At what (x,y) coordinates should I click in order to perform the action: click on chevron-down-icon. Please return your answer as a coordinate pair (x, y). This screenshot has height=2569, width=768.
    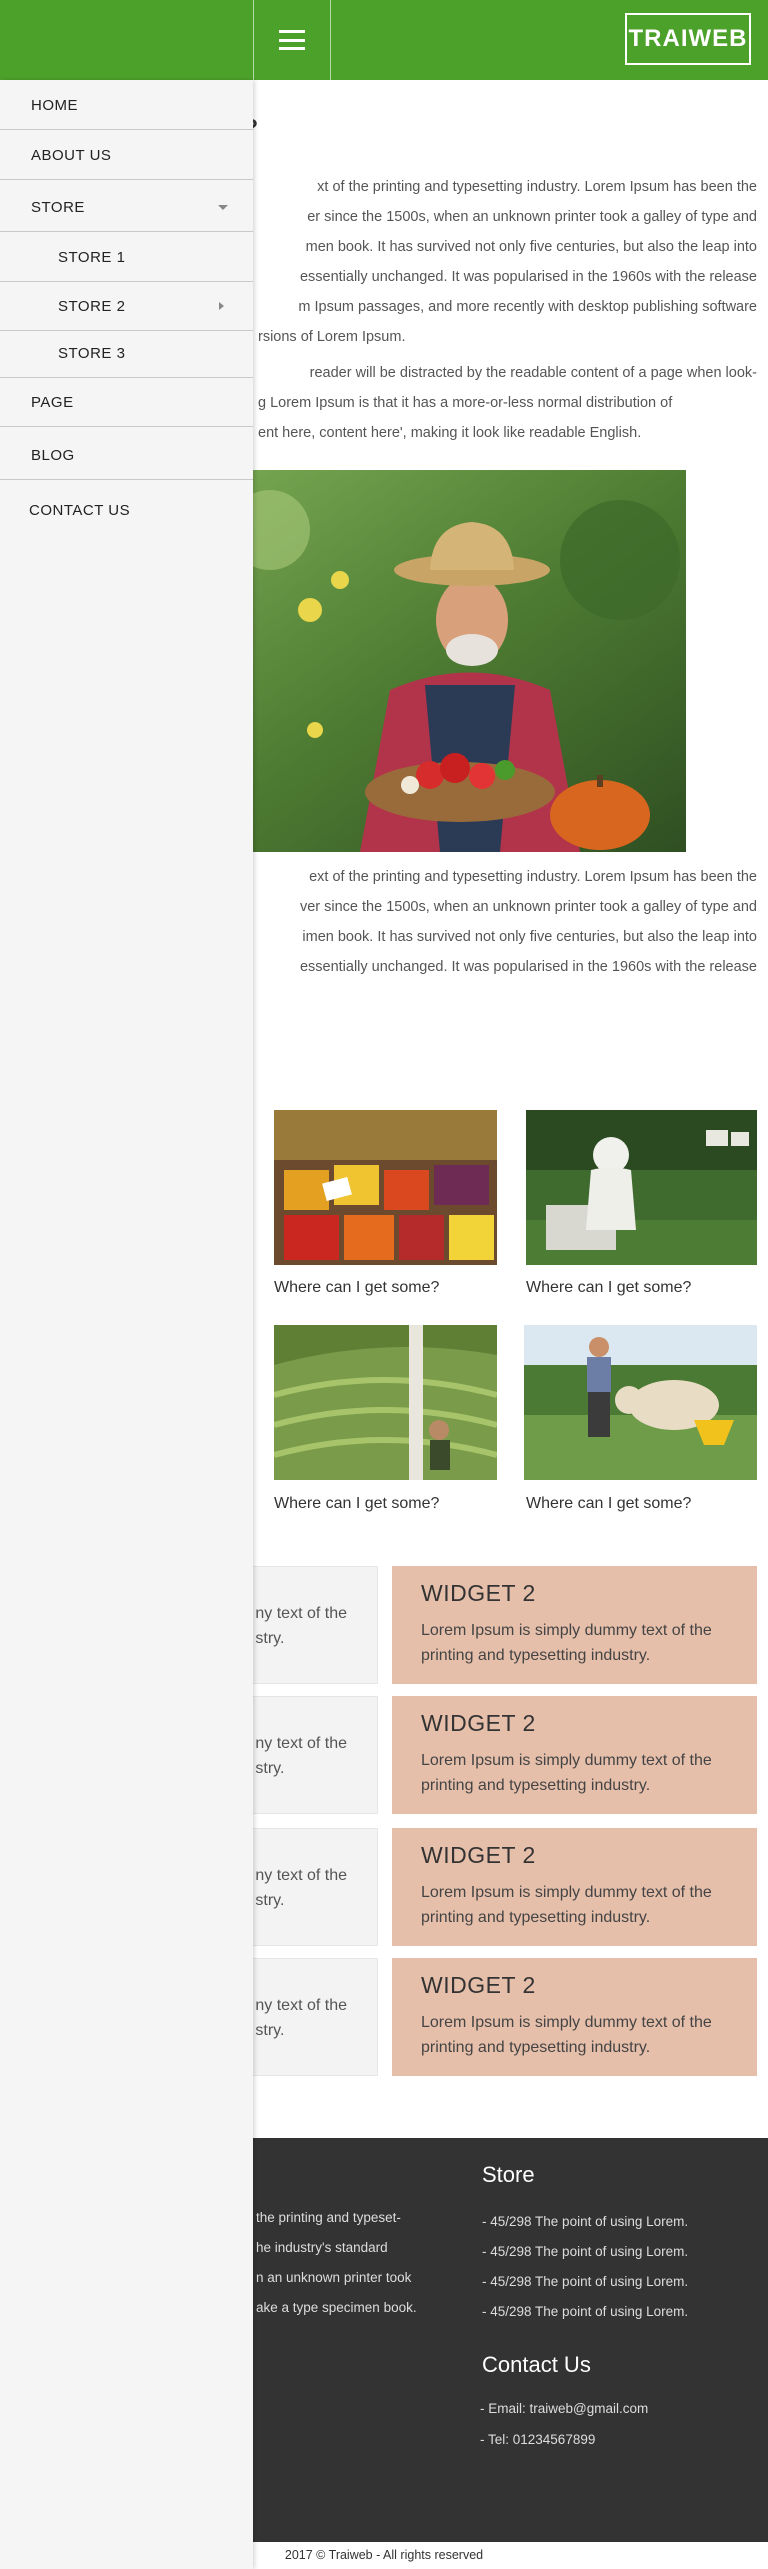
    Looking at the image, I should click on (223, 207).